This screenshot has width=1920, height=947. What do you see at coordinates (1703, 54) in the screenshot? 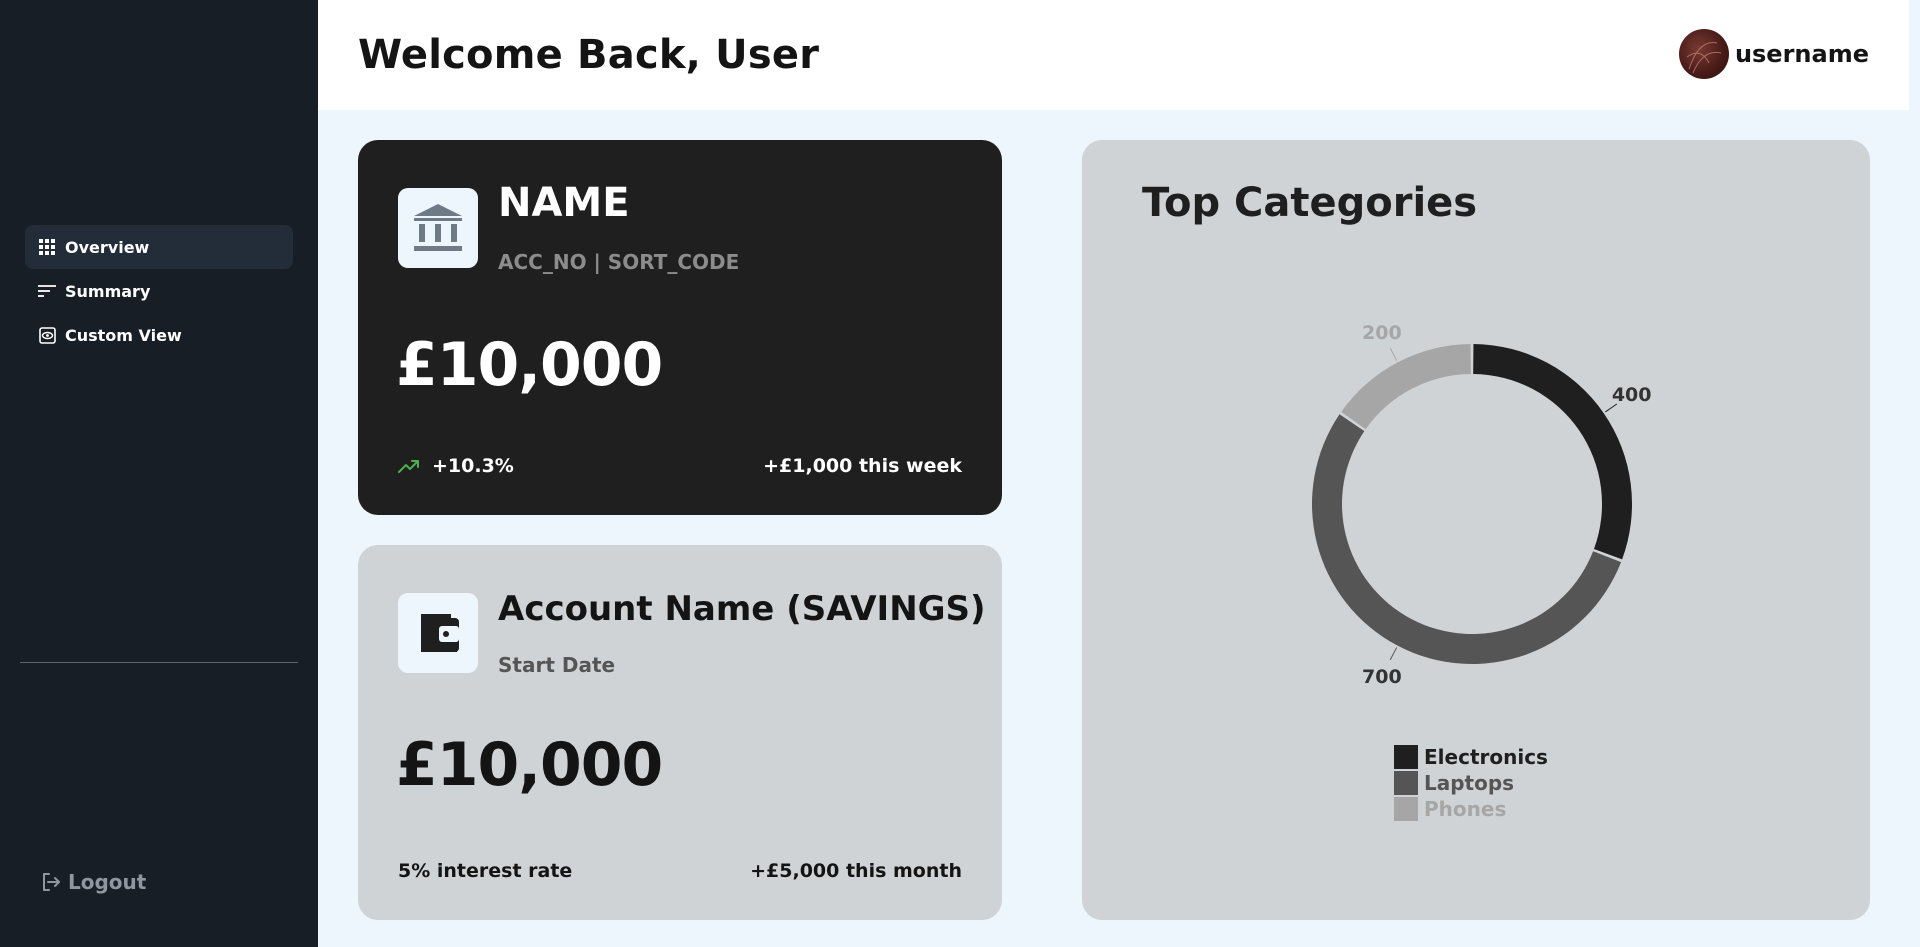
I see `avatar` at bounding box center [1703, 54].